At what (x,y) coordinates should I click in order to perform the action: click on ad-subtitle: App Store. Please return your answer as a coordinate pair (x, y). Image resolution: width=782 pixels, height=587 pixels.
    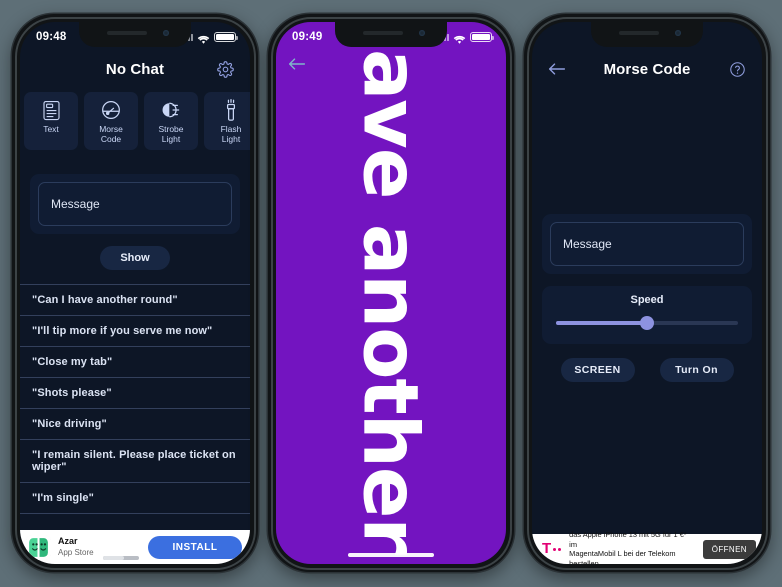
    Looking at the image, I should click on (76, 552).